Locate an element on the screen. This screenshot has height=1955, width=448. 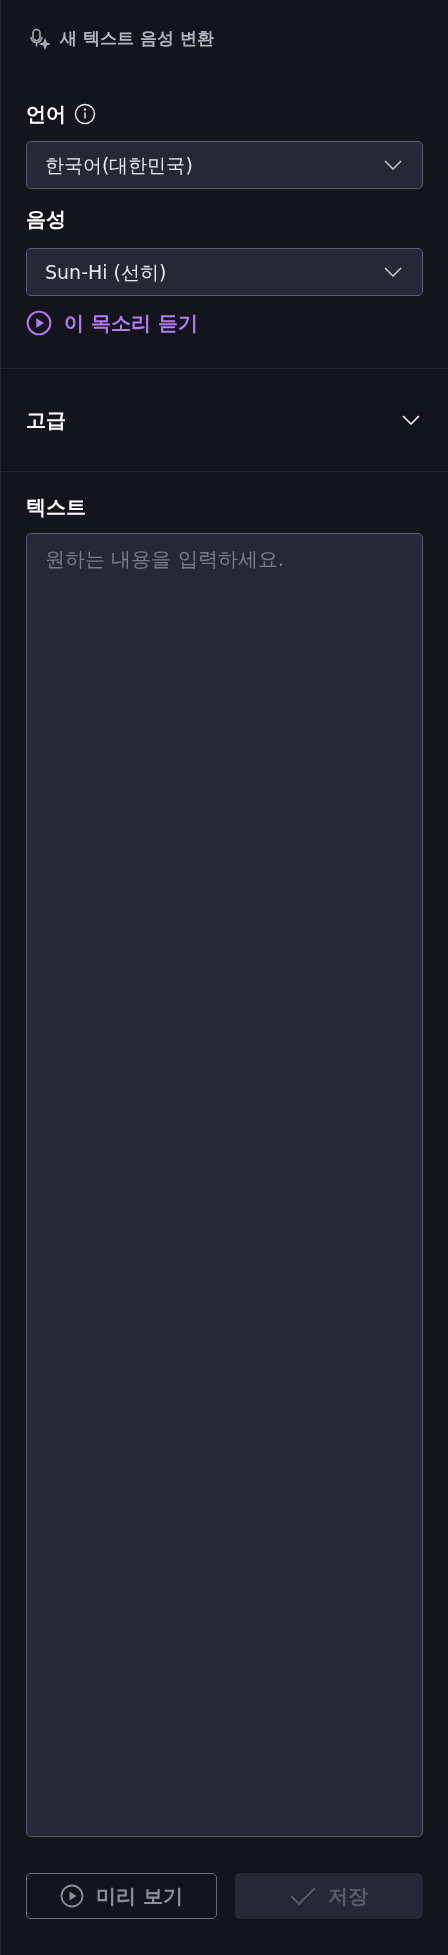
info-icon is located at coordinates (85, 114).